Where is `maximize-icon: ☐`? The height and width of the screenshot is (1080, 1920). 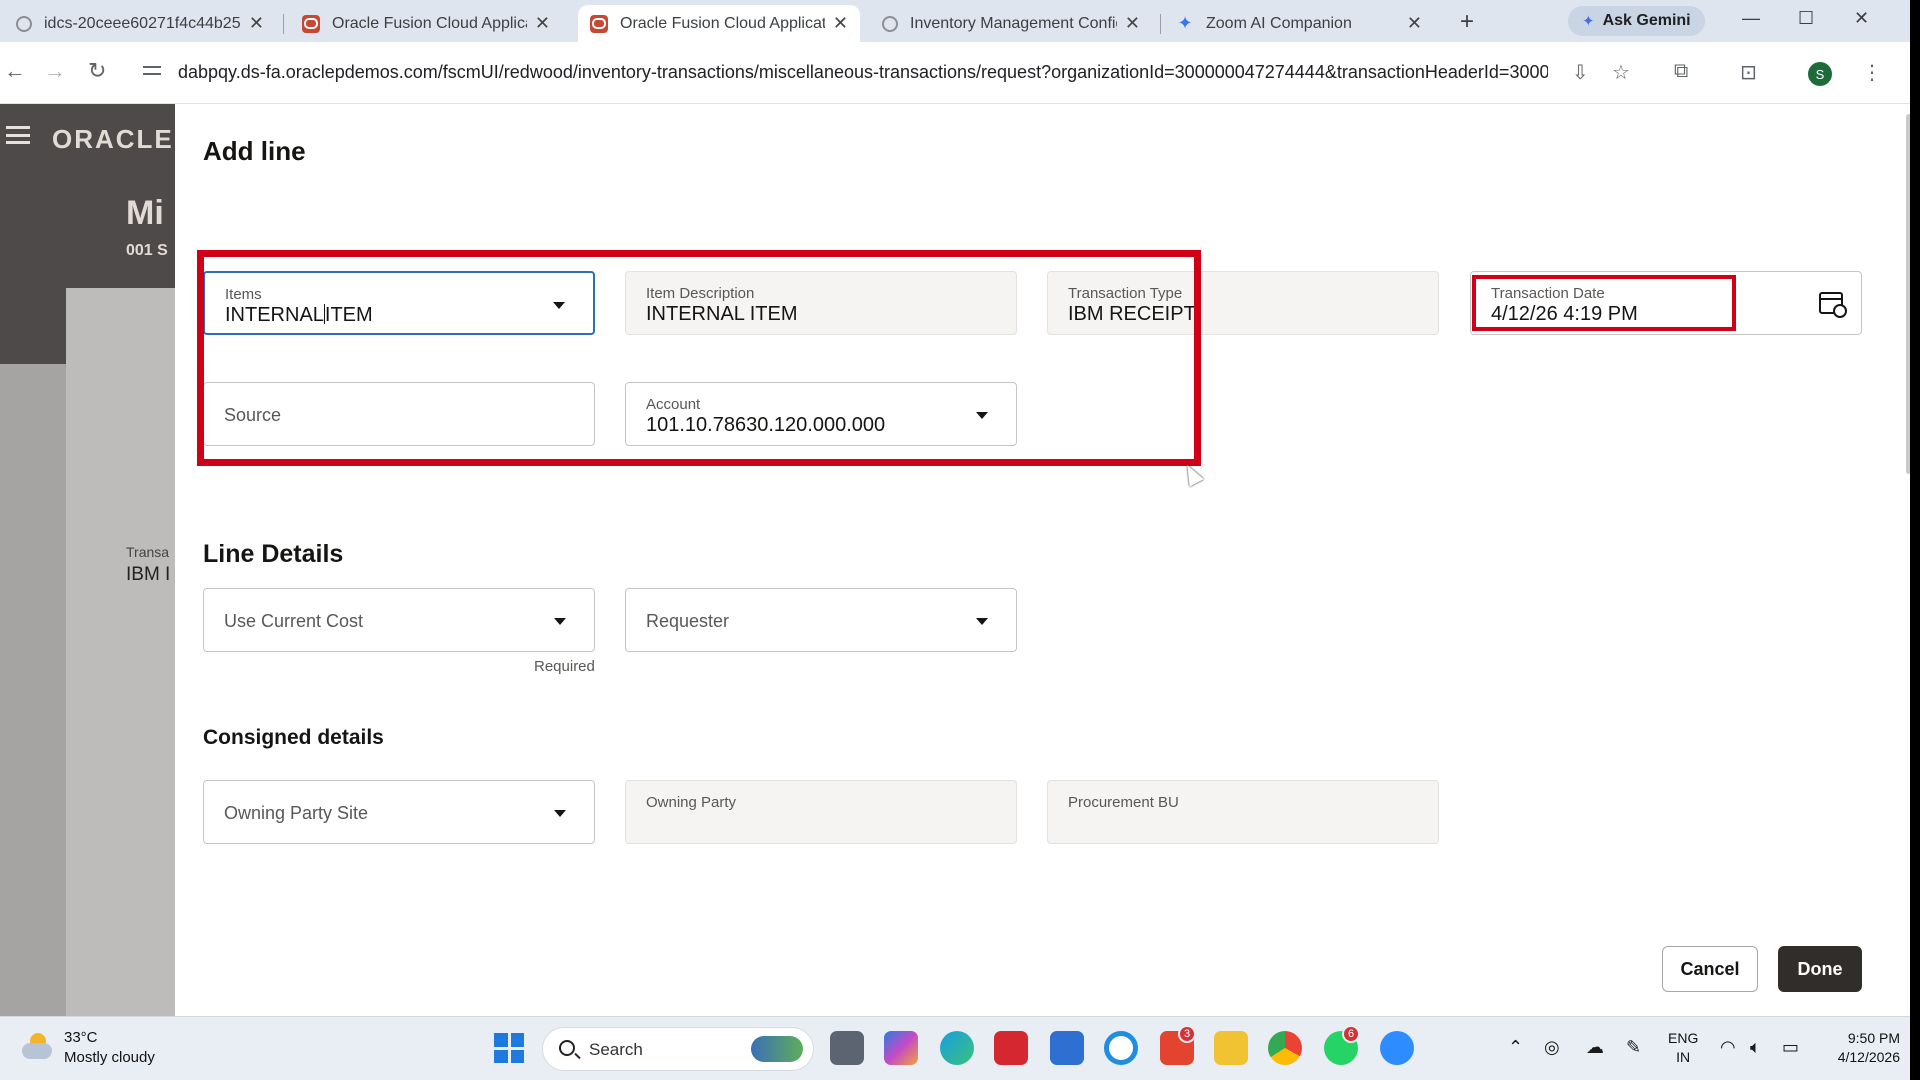
maximize-icon: ☐ is located at coordinates (1806, 18).